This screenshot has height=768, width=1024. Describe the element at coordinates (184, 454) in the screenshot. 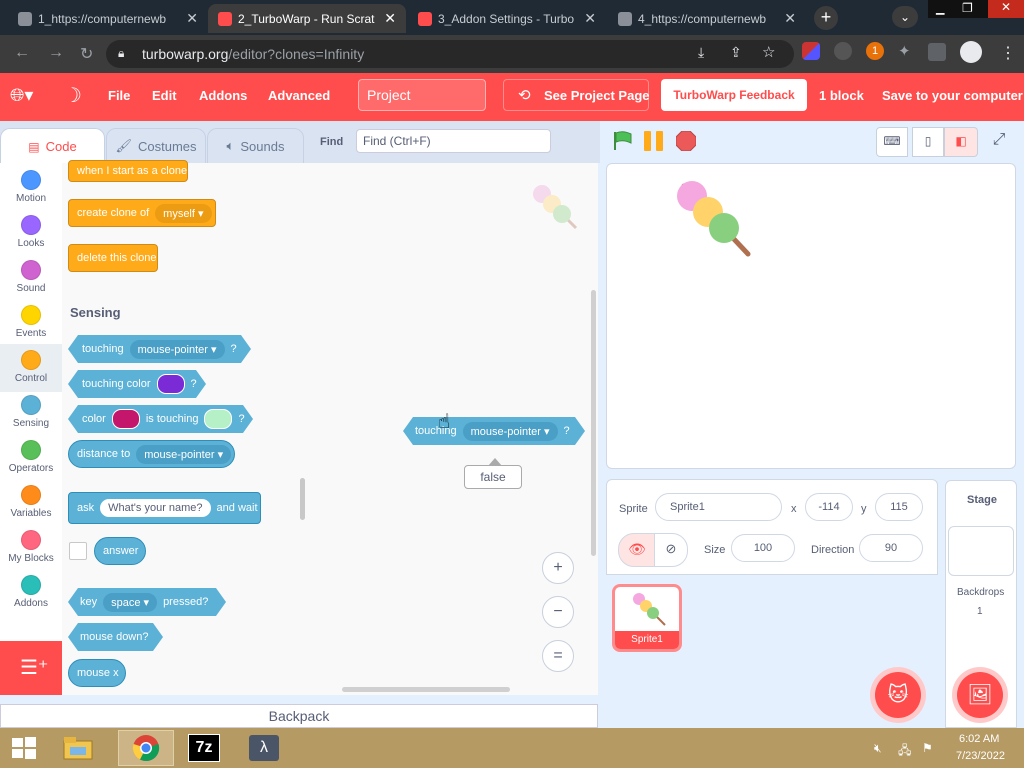

I see `distance-dropdown: mouse-pointer ▾` at that location.